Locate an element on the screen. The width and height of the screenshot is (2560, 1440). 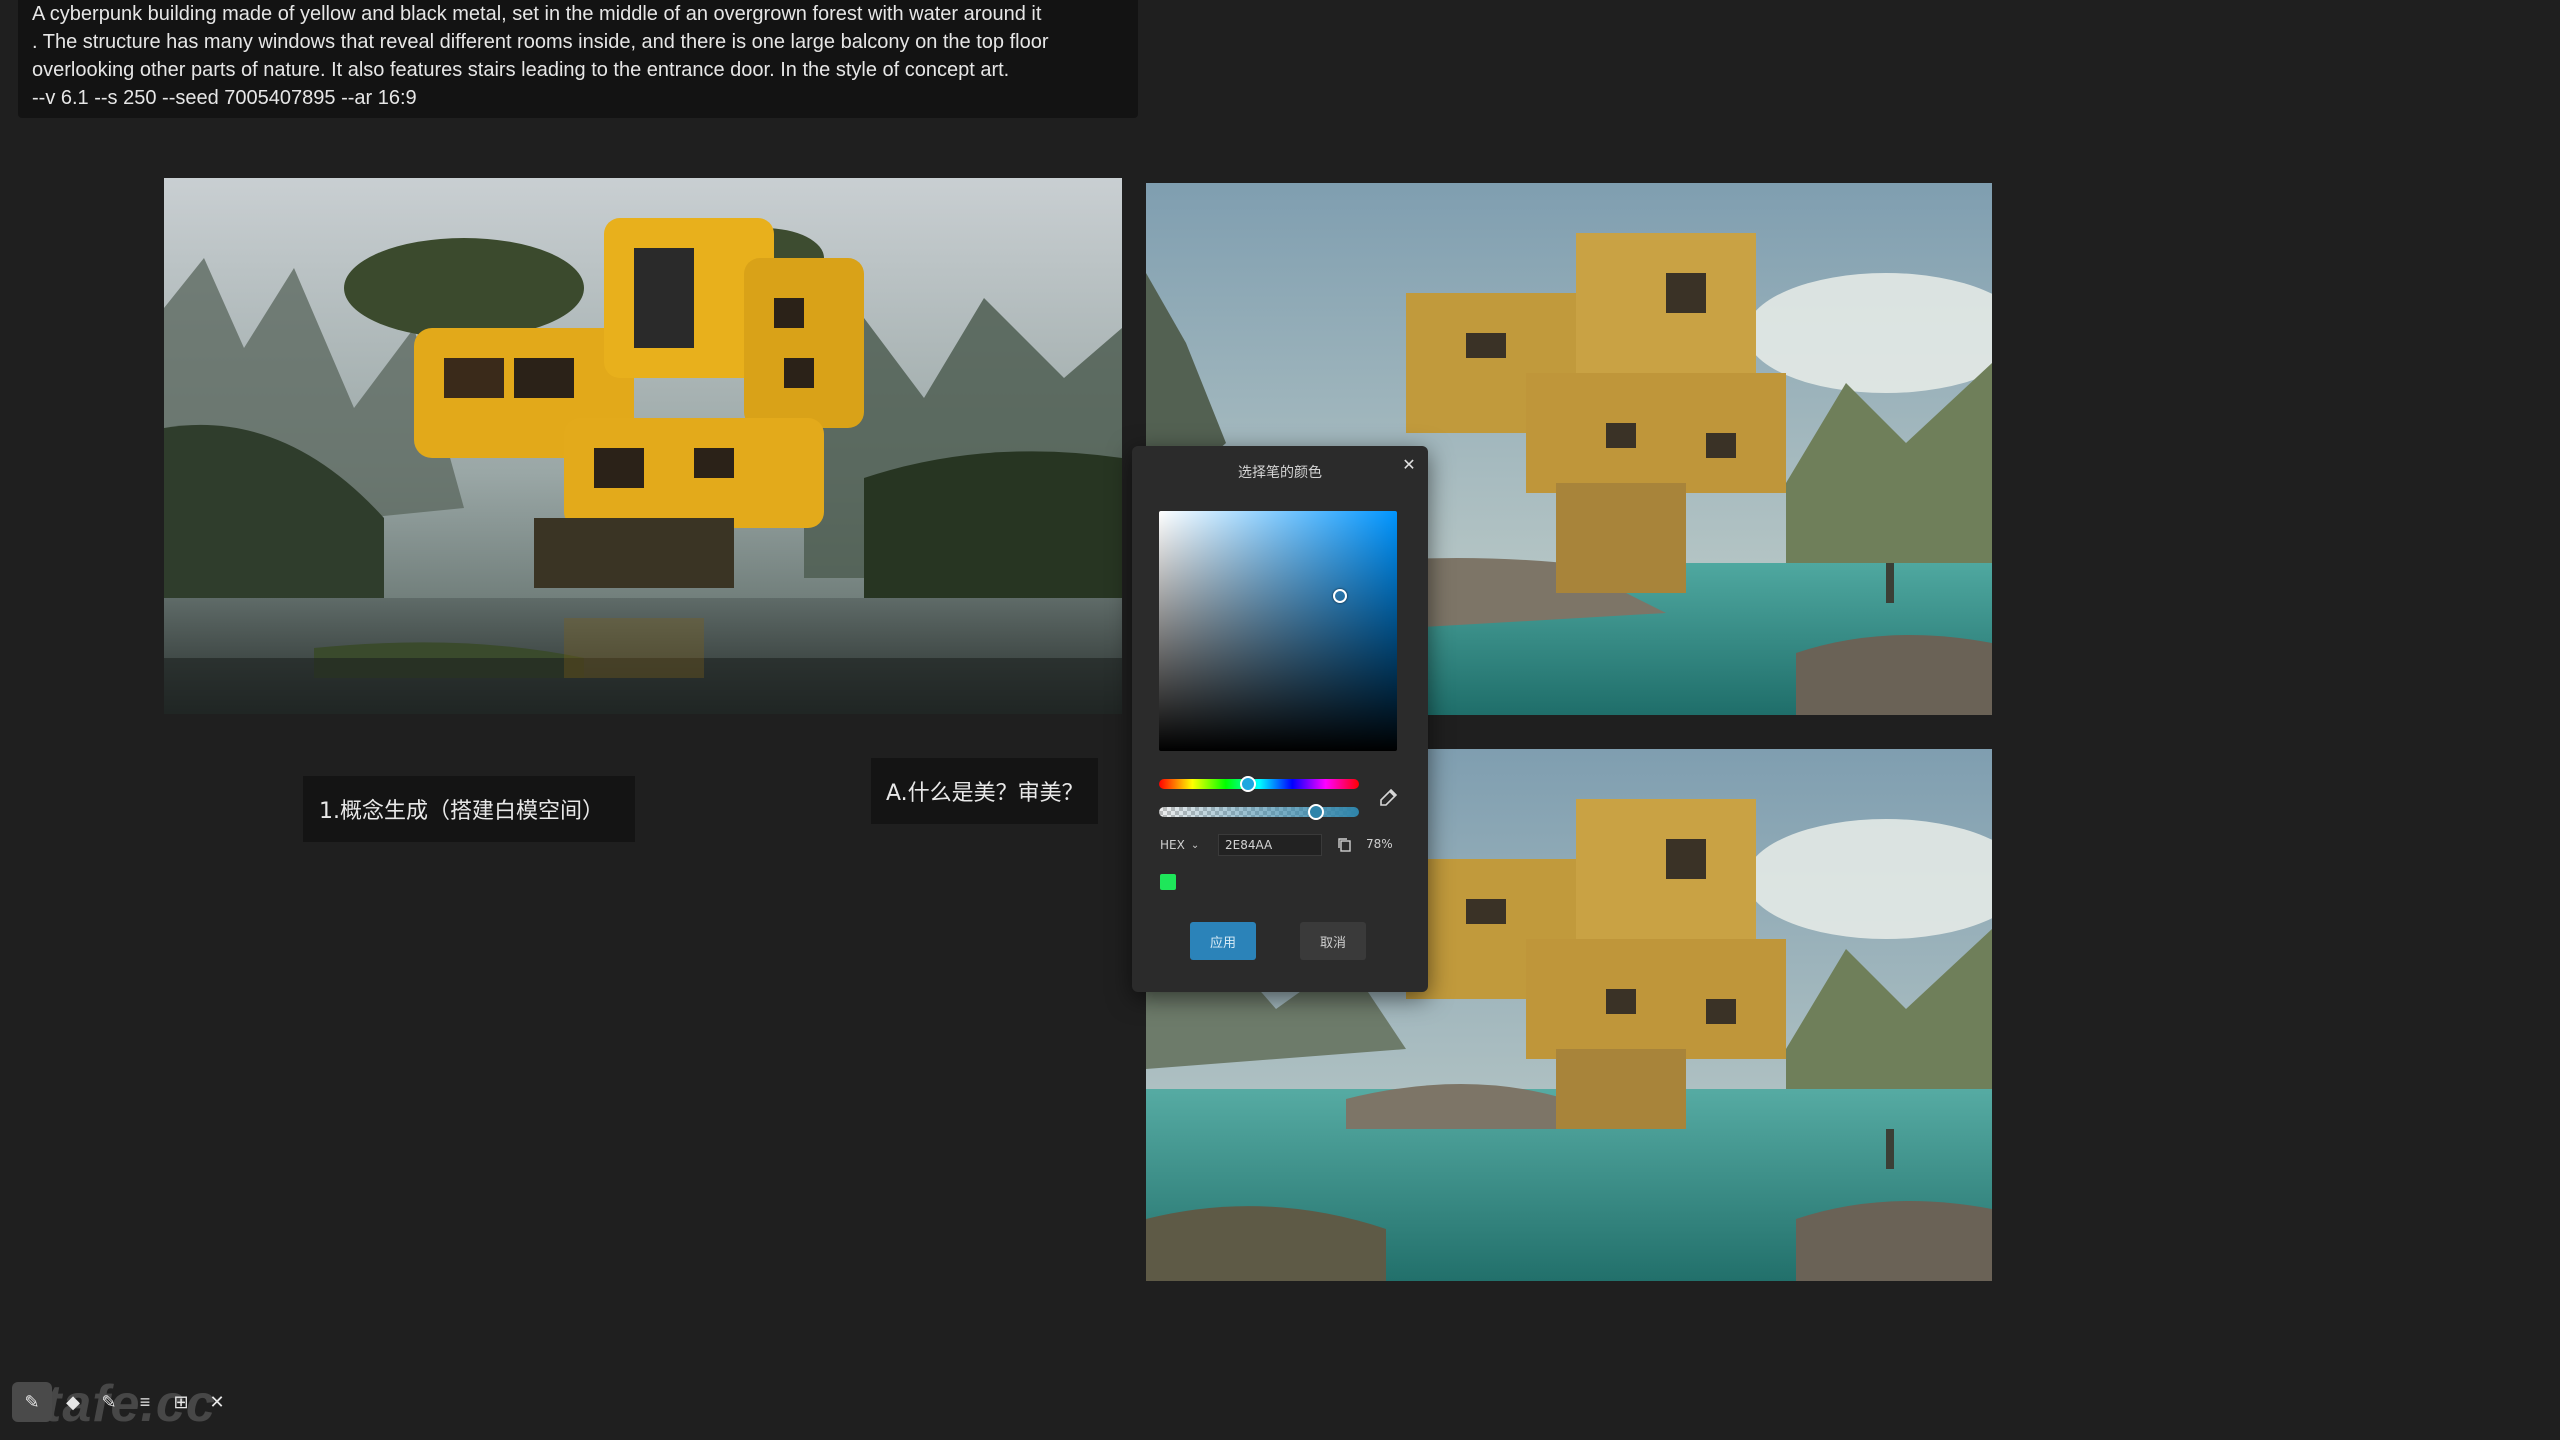
hue-slider-handle is located at coordinates (1248, 784).